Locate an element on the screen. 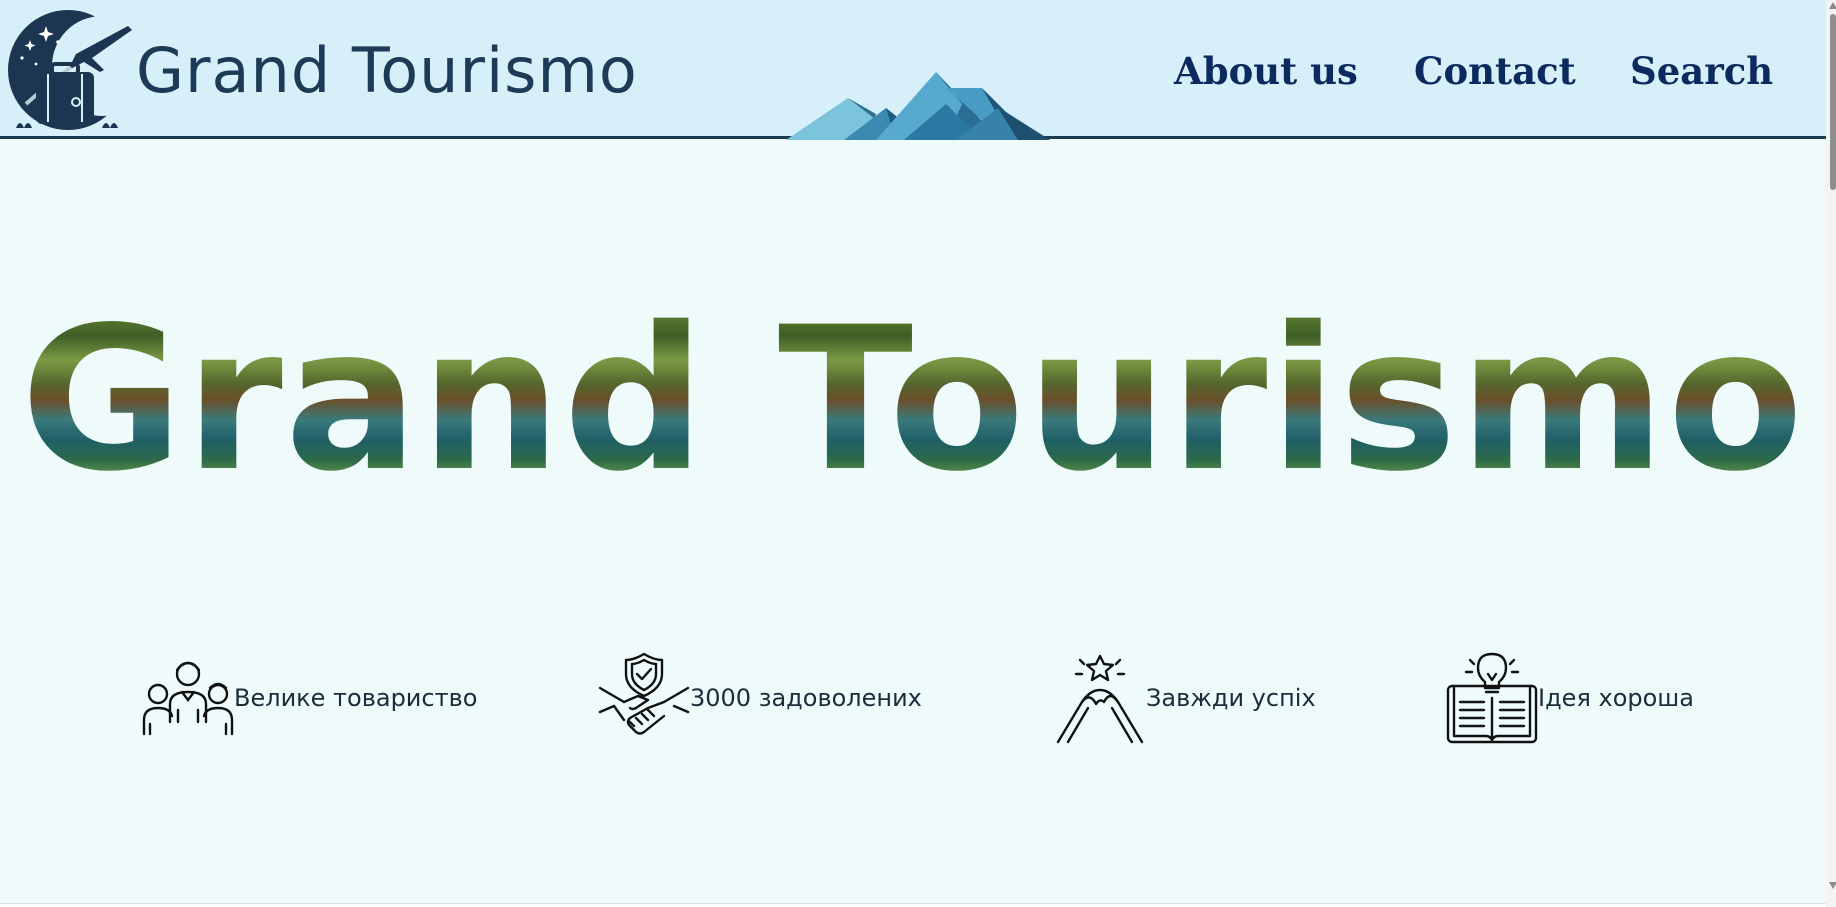 The height and width of the screenshot is (907, 1836). nav-about-us: About us is located at coordinates (1266, 71).